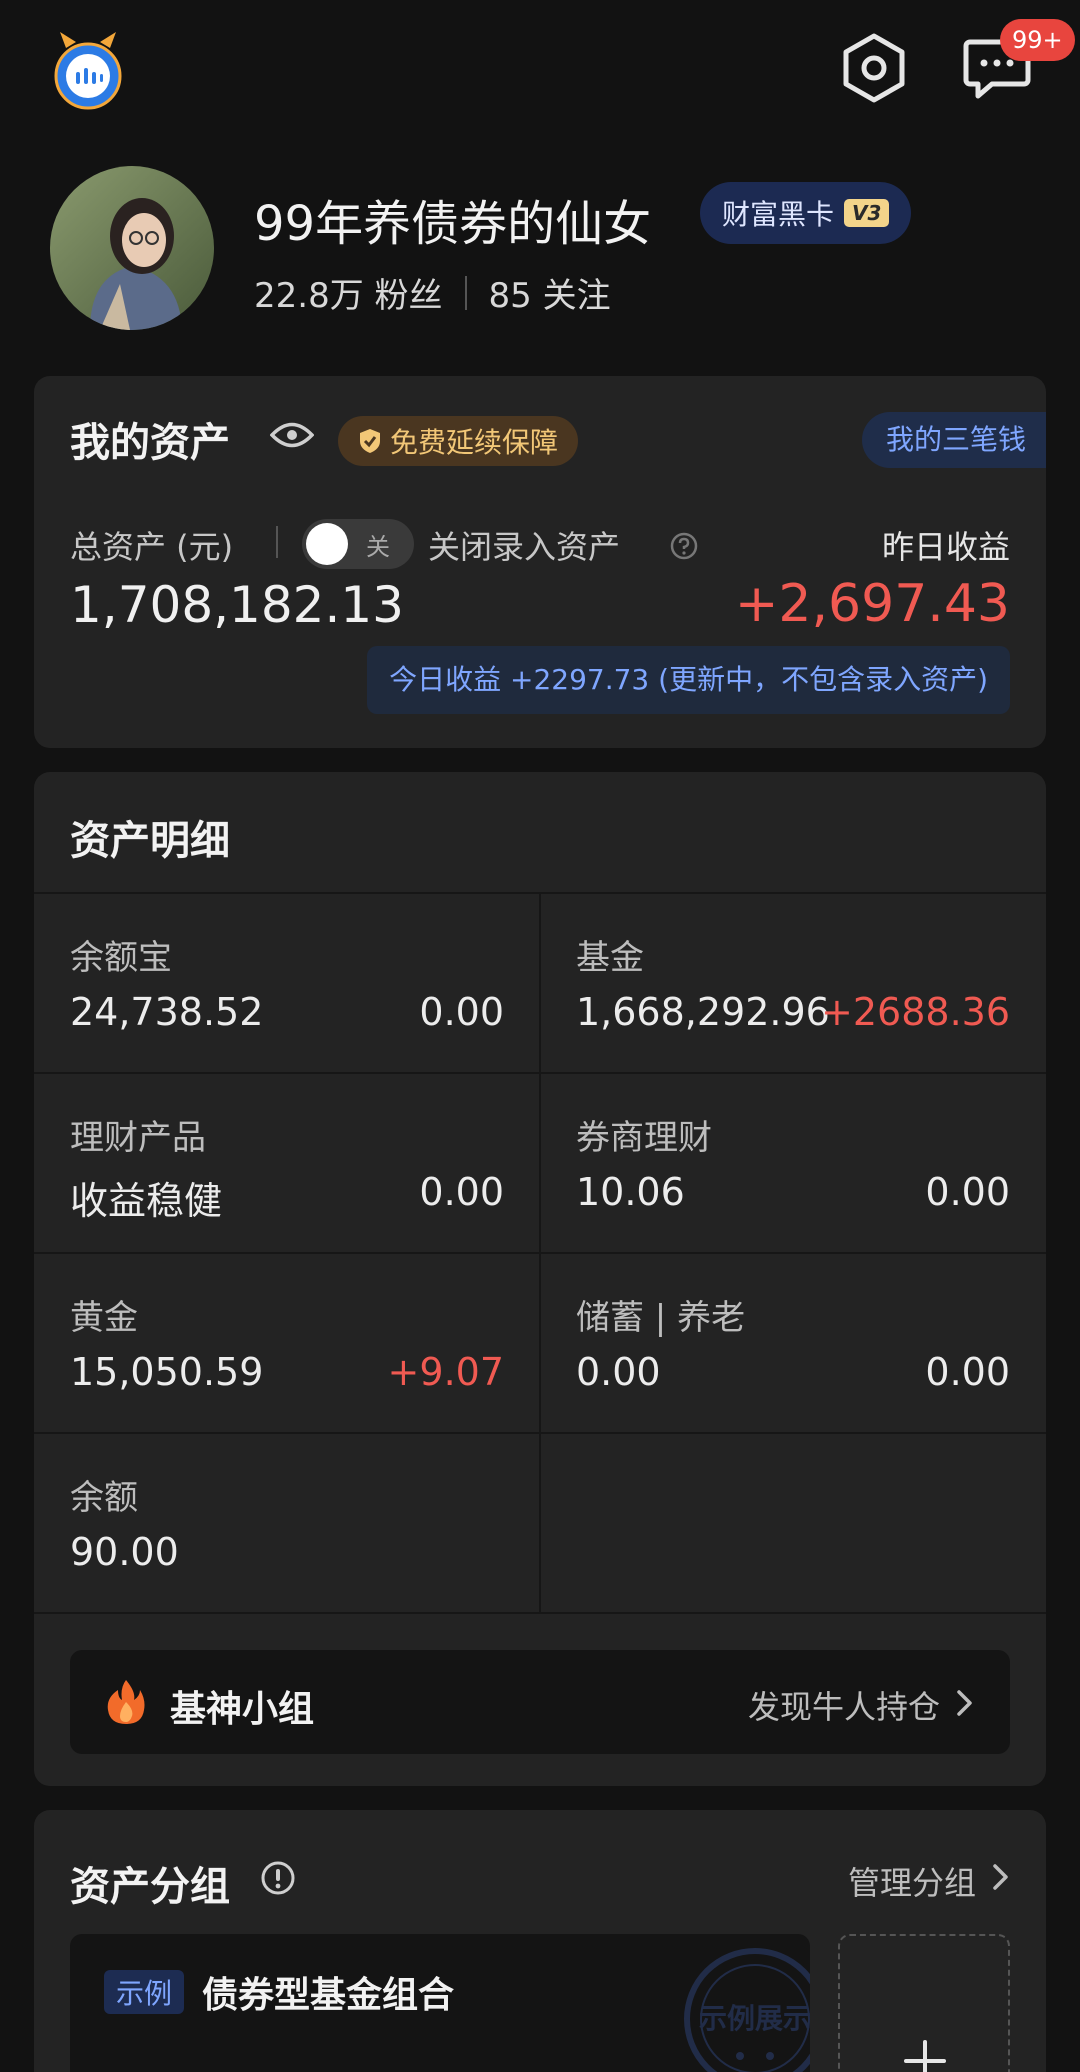 The width and height of the screenshot is (1080, 2072). What do you see at coordinates (292, 435) in the screenshot?
I see `eye-icon` at bounding box center [292, 435].